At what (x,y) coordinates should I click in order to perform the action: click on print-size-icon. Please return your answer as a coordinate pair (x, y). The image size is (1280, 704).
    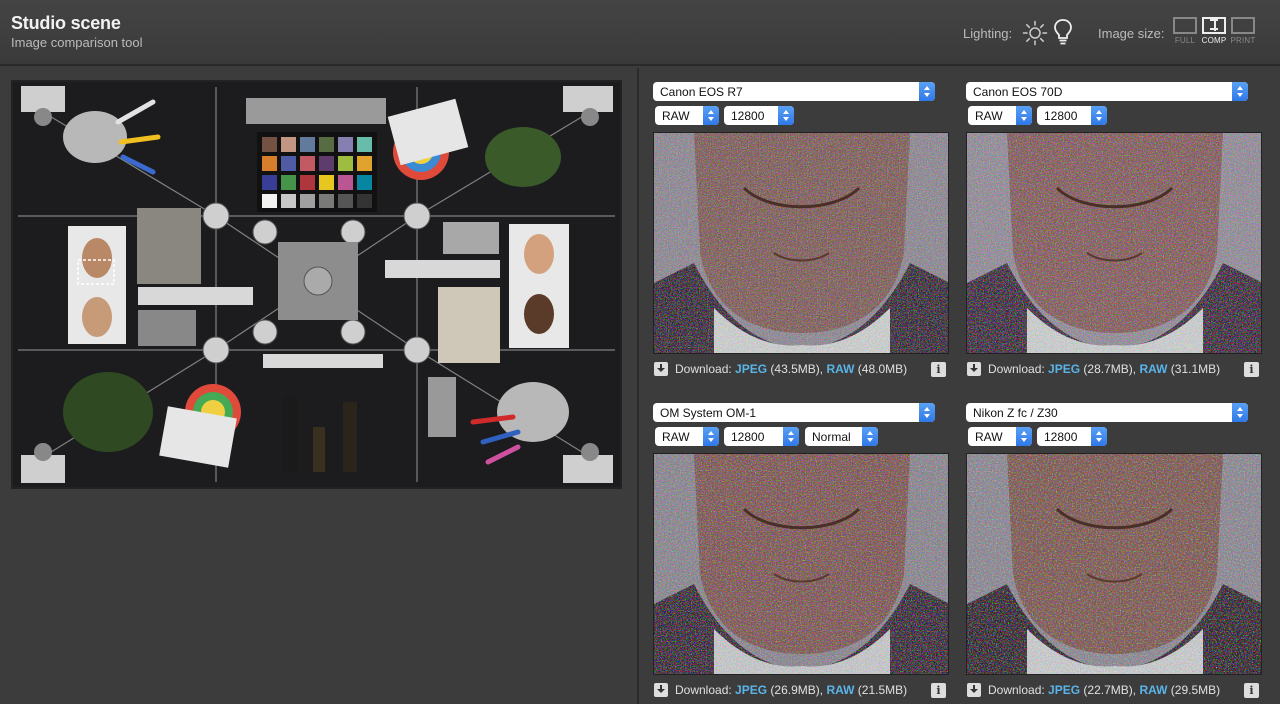
    Looking at the image, I should click on (1243, 25).